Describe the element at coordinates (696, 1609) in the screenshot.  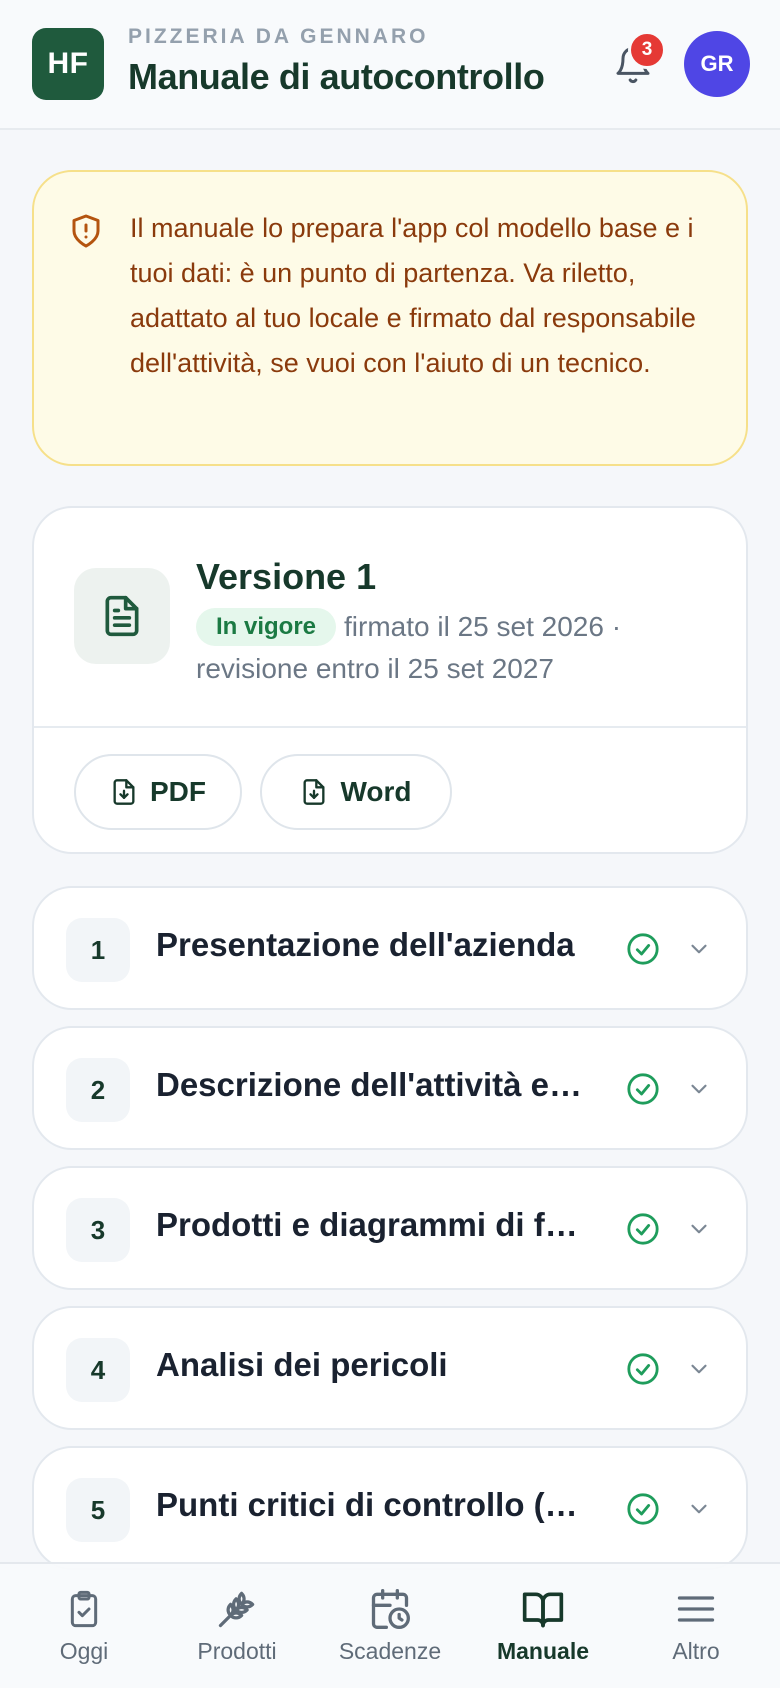
I see `menu-icon` at that location.